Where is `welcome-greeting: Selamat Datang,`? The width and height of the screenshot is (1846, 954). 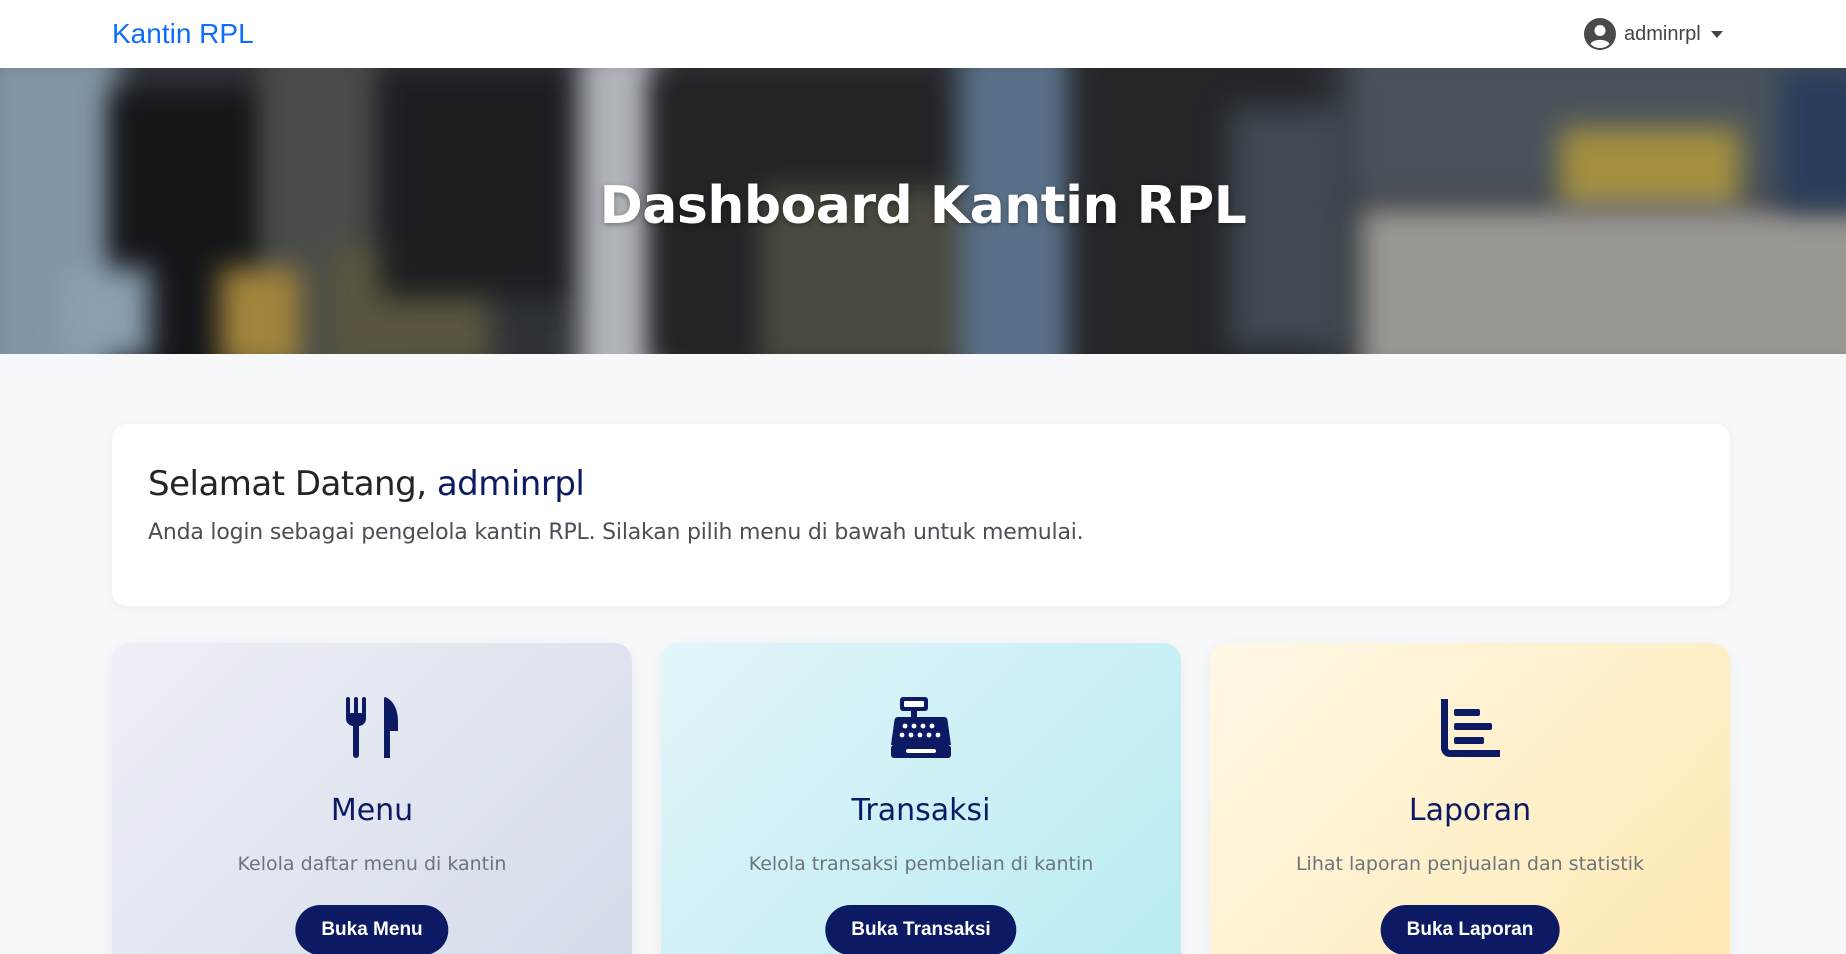
welcome-greeting: Selamat Datang, is located at coordinates (287, 484).